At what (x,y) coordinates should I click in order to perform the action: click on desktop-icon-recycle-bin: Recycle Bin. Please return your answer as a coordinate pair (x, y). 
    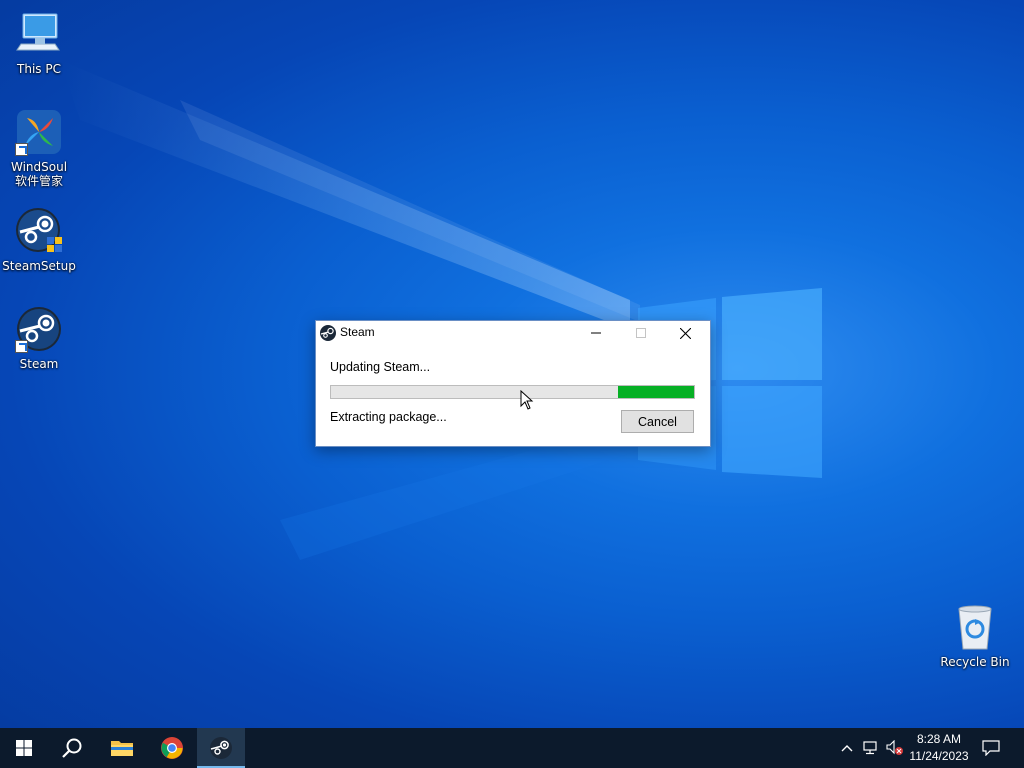
    Looking at the image, I should click on (975, 636).